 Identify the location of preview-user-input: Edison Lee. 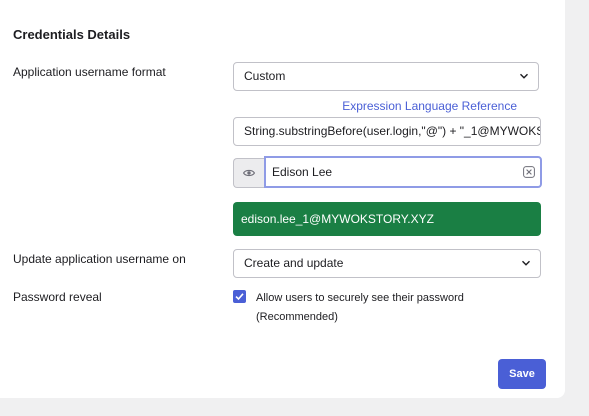
(403, 172).